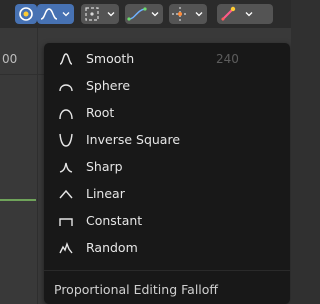  Describe the element at coordinates (167, 194) in the screenshot. I see `menu-item-linear: Linear` at that location.